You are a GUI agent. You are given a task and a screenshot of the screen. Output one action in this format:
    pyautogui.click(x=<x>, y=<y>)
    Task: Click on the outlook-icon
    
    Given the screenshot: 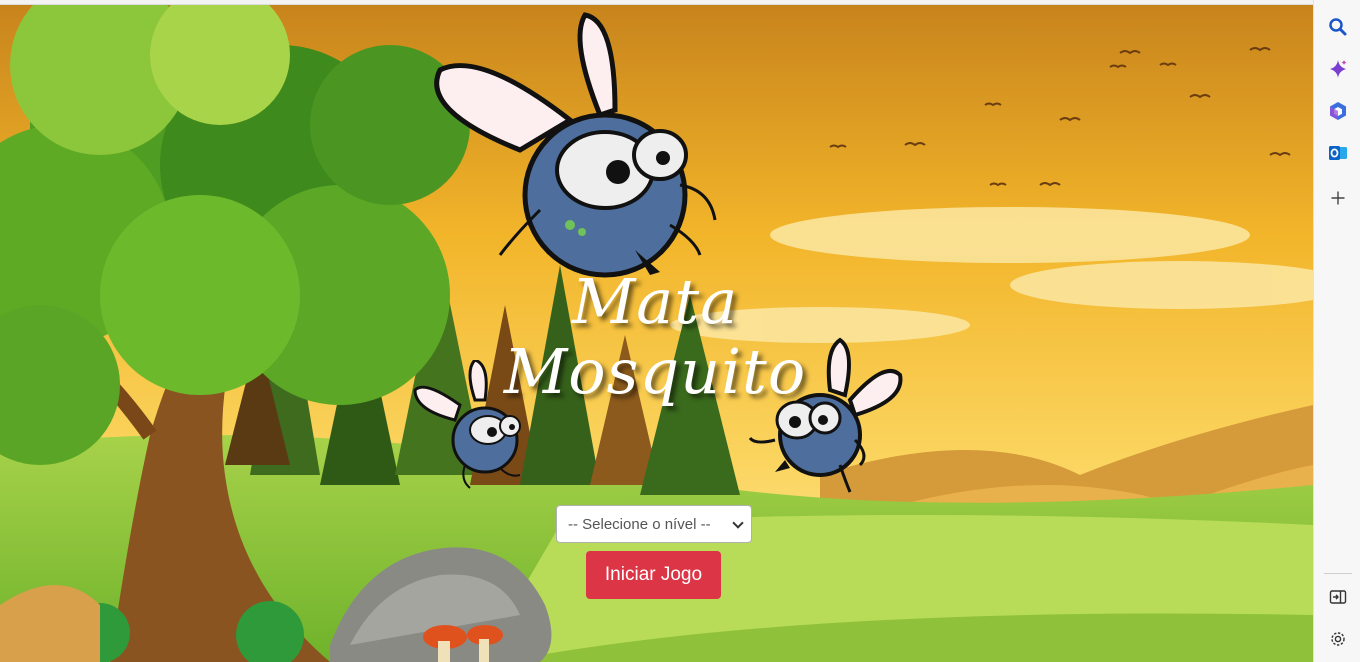 What is the action you would take?
    pyautogui.click(x=1338, y=153)
    